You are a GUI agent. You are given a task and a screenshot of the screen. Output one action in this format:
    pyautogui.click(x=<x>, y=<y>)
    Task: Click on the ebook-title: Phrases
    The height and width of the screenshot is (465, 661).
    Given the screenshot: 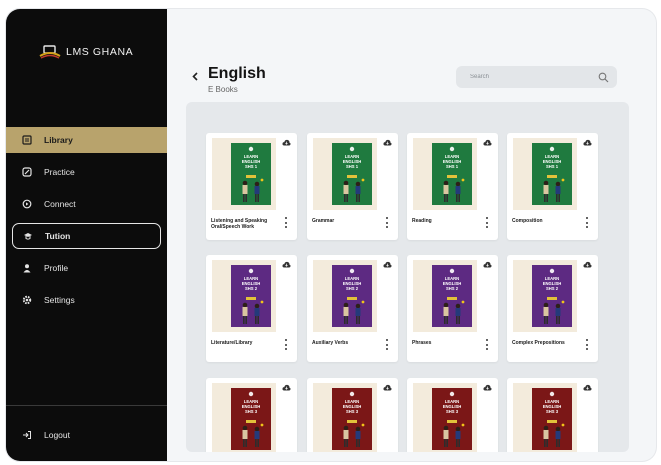 What is the action you would take?
    pyautogui.click(x=422, y=343)
    